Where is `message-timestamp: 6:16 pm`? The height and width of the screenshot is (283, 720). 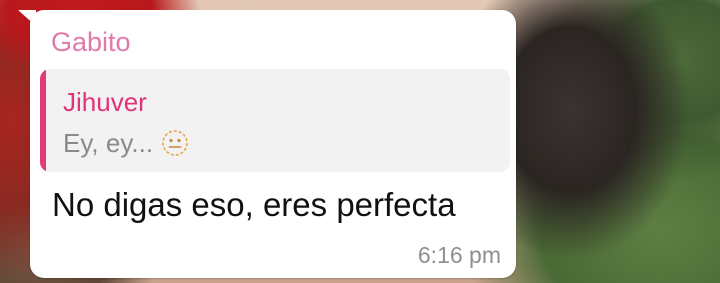 message-timestamp: 6:16 pm is located at coordinates (459, 255).